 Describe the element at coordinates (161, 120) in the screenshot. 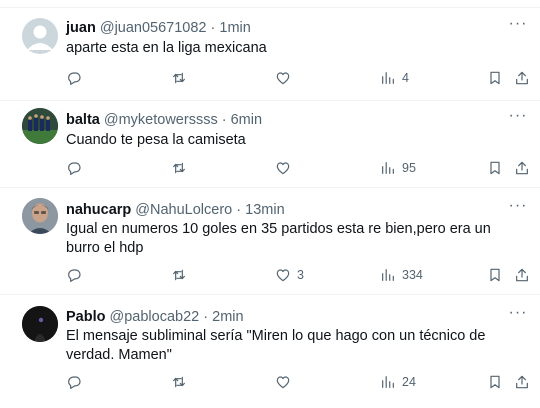

I see `user-handle: @myketowerssss` at that location.